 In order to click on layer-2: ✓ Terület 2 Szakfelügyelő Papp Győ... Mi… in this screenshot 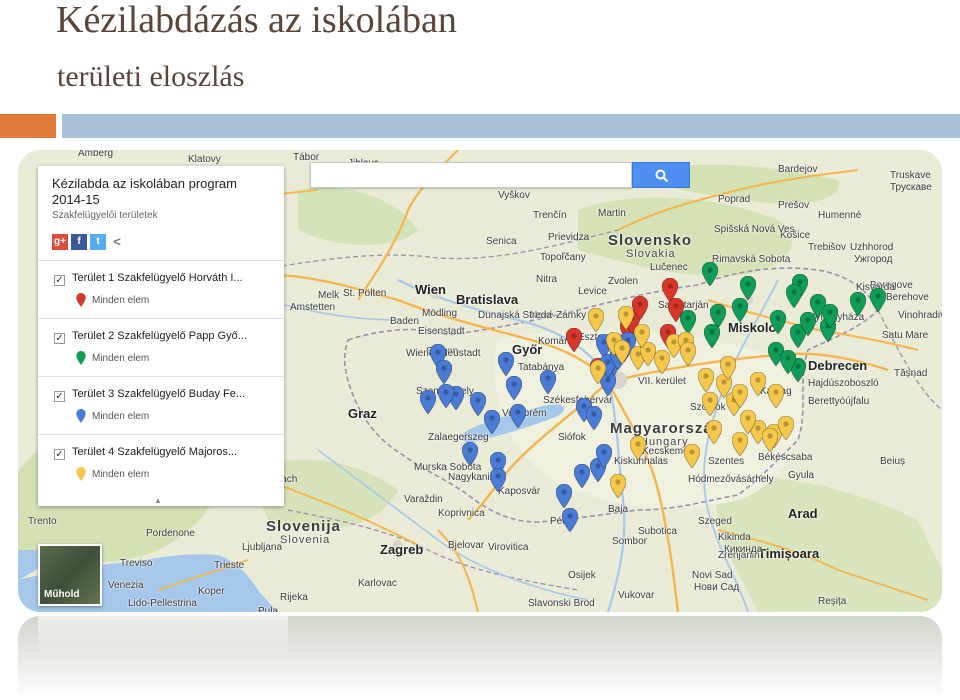, I will do `click(161, 347)`.